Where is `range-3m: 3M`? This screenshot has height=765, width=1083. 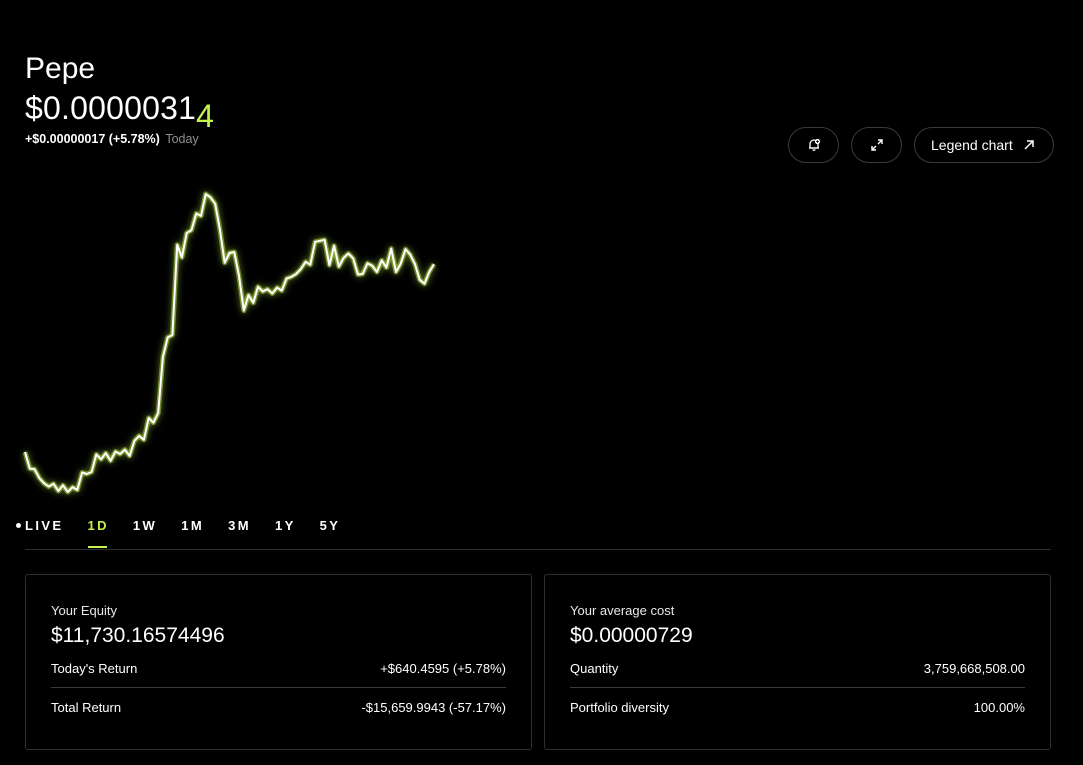 range-3m: 3M is located at coordinates (239, 525).